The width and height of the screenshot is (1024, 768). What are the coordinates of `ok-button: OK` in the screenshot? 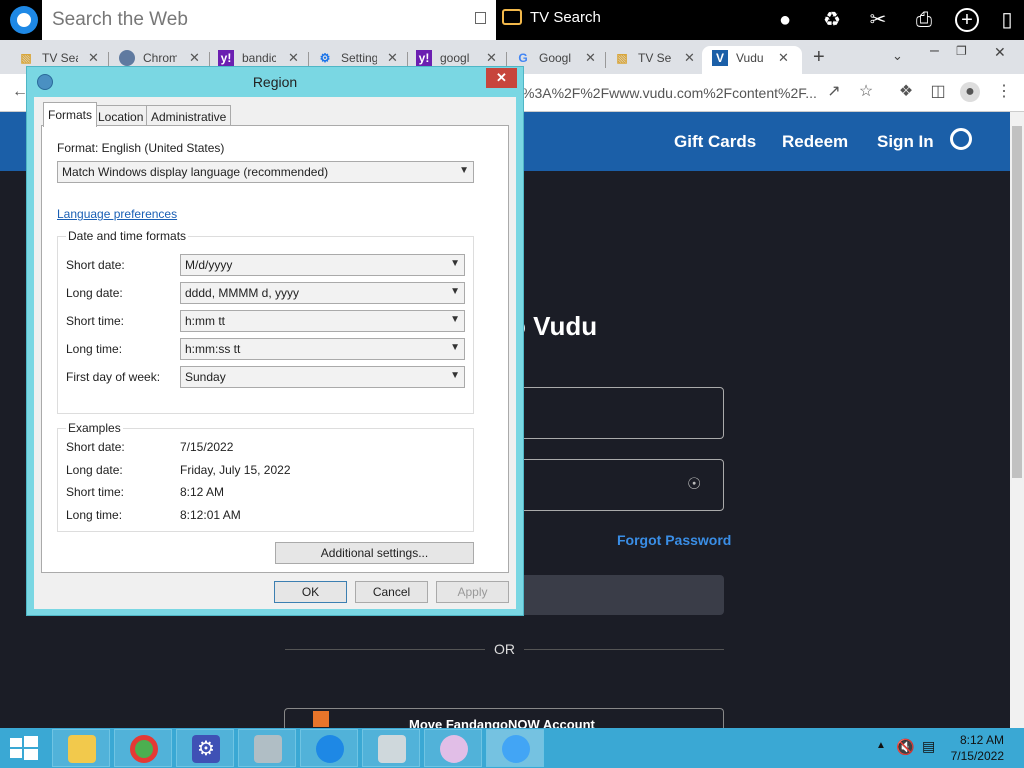 It's located at (310, 592).